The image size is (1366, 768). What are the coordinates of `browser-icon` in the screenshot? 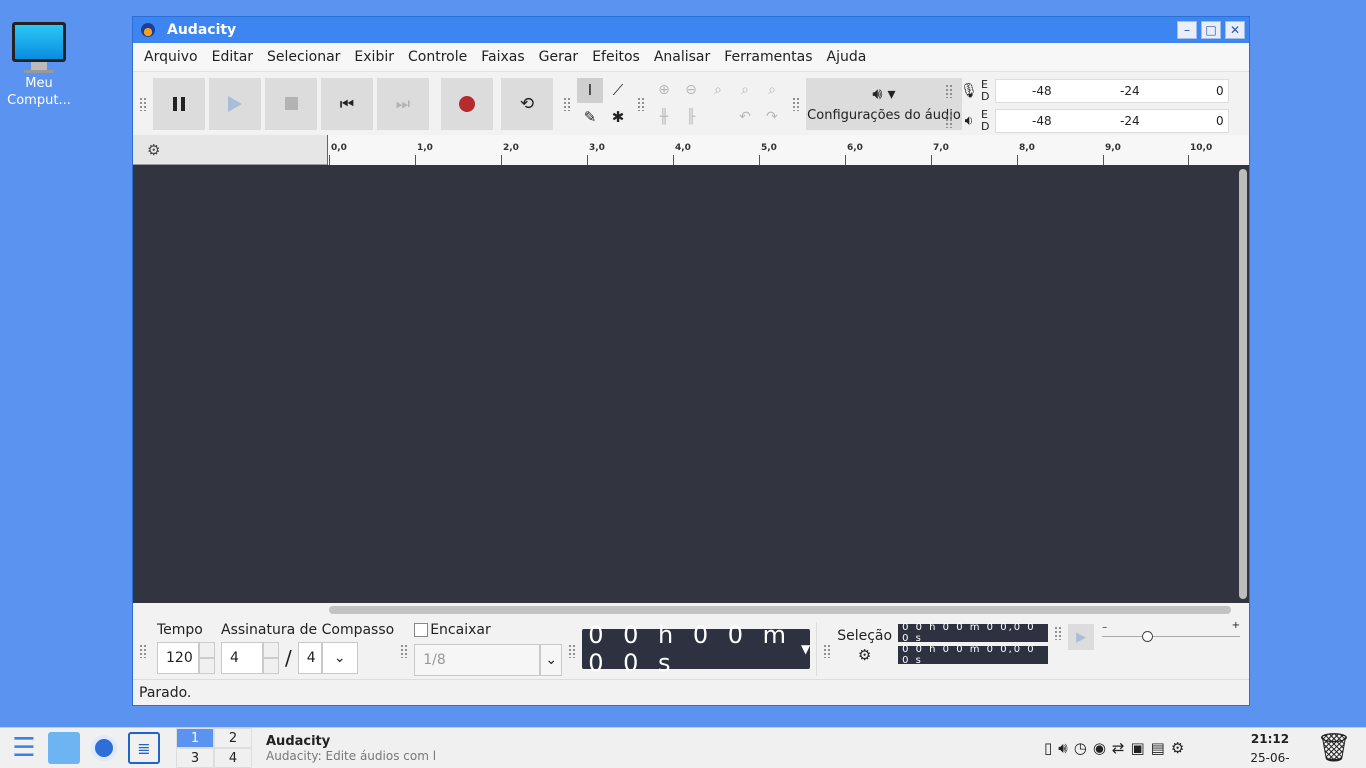 It's located at (104, 748).